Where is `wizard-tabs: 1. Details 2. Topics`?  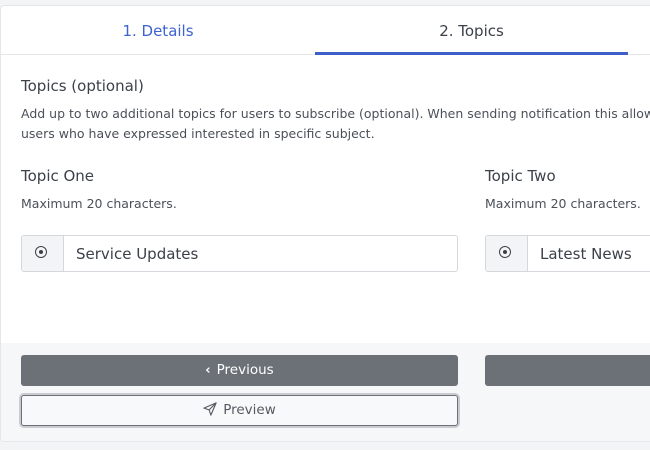
wizard-tabs: 1. Details 2. Topics is located at coordinates (325, 30).